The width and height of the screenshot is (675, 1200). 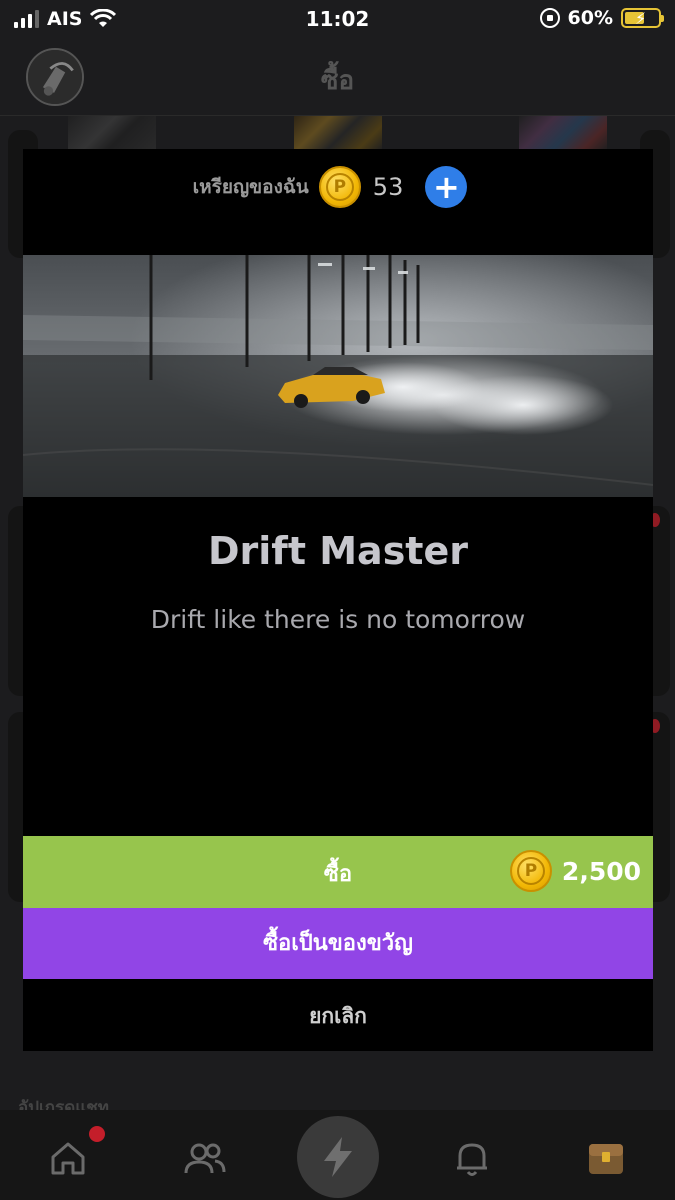 What do you see at coordinates (446, 187) in the screenshot?
I see `add-coins-button: +` at bounding box center [446, 187].